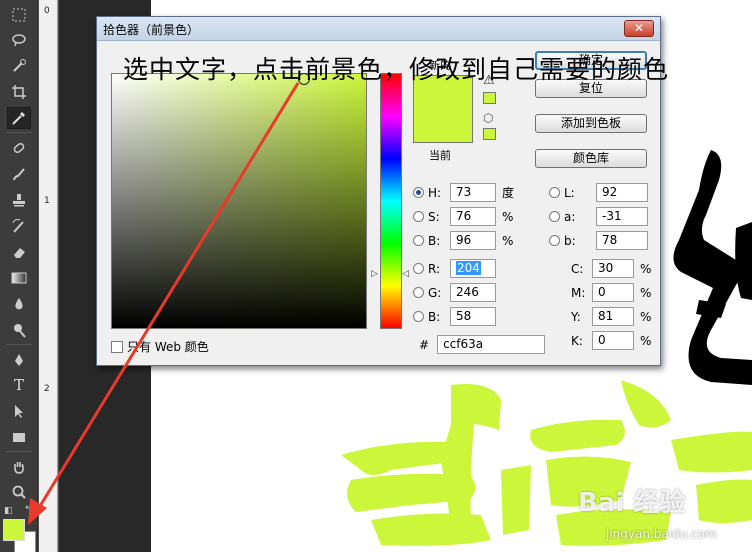  What do you see at coordinates (47, 389) in the screenshot?
I see `ruler-mark: 2` at bounding box center [47, 389].